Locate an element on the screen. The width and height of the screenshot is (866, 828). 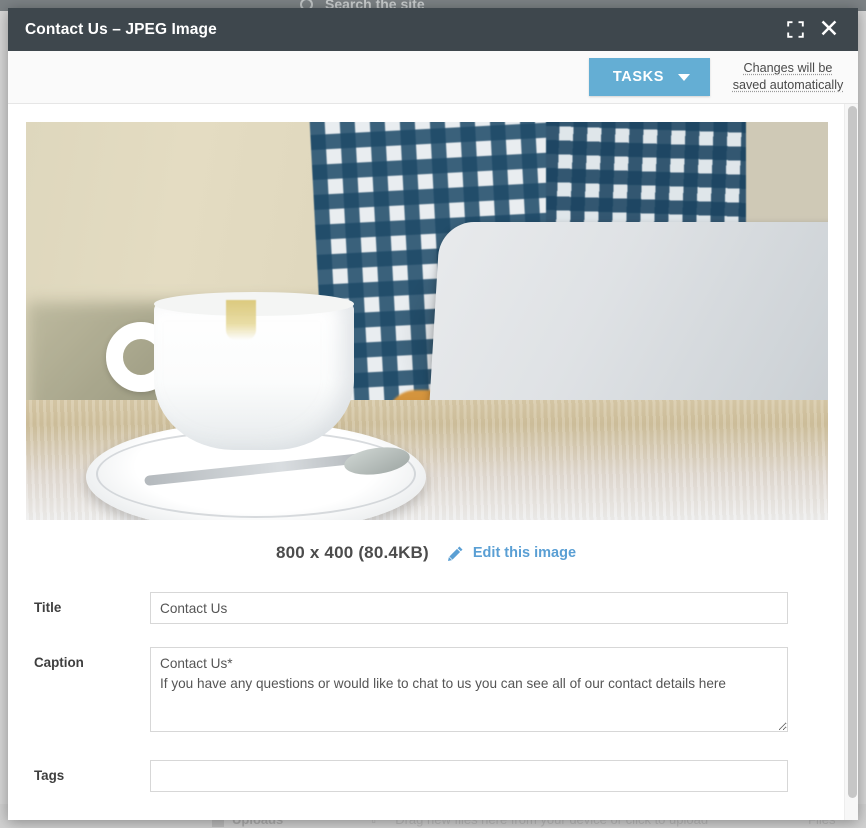
title-input is located at coordinates (469, 608).